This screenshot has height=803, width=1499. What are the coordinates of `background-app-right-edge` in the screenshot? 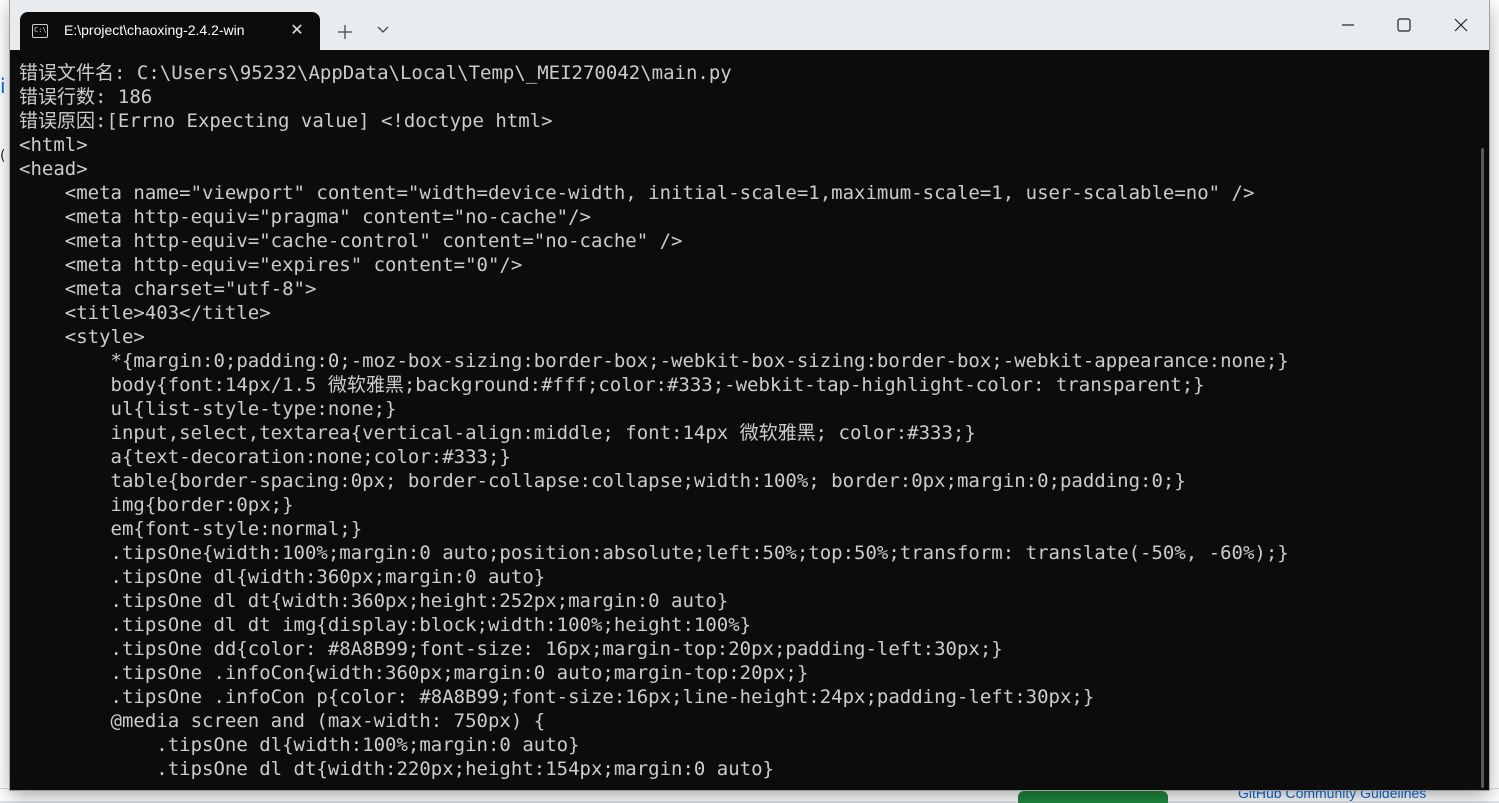 It's located at (1494, 400).